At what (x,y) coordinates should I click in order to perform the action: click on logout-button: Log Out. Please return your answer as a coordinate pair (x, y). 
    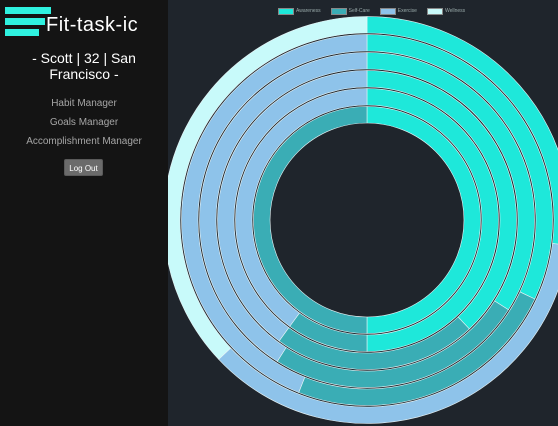
    Looking at the image, I should click on (83, 167).